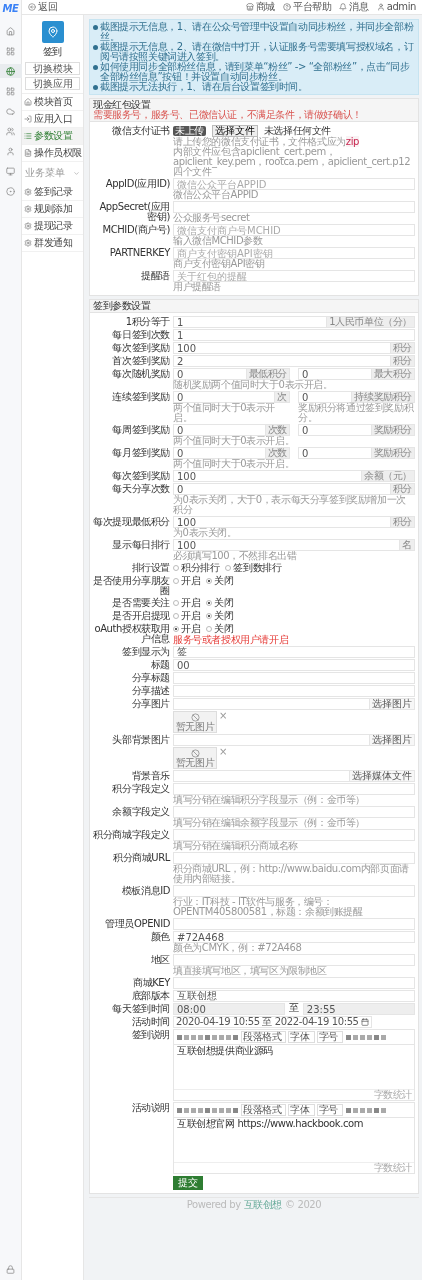 This screenshot has height=1280, width=422. Describe the element at coordinates (10, 31) in the screenshot. I see `home-icon` at that location.